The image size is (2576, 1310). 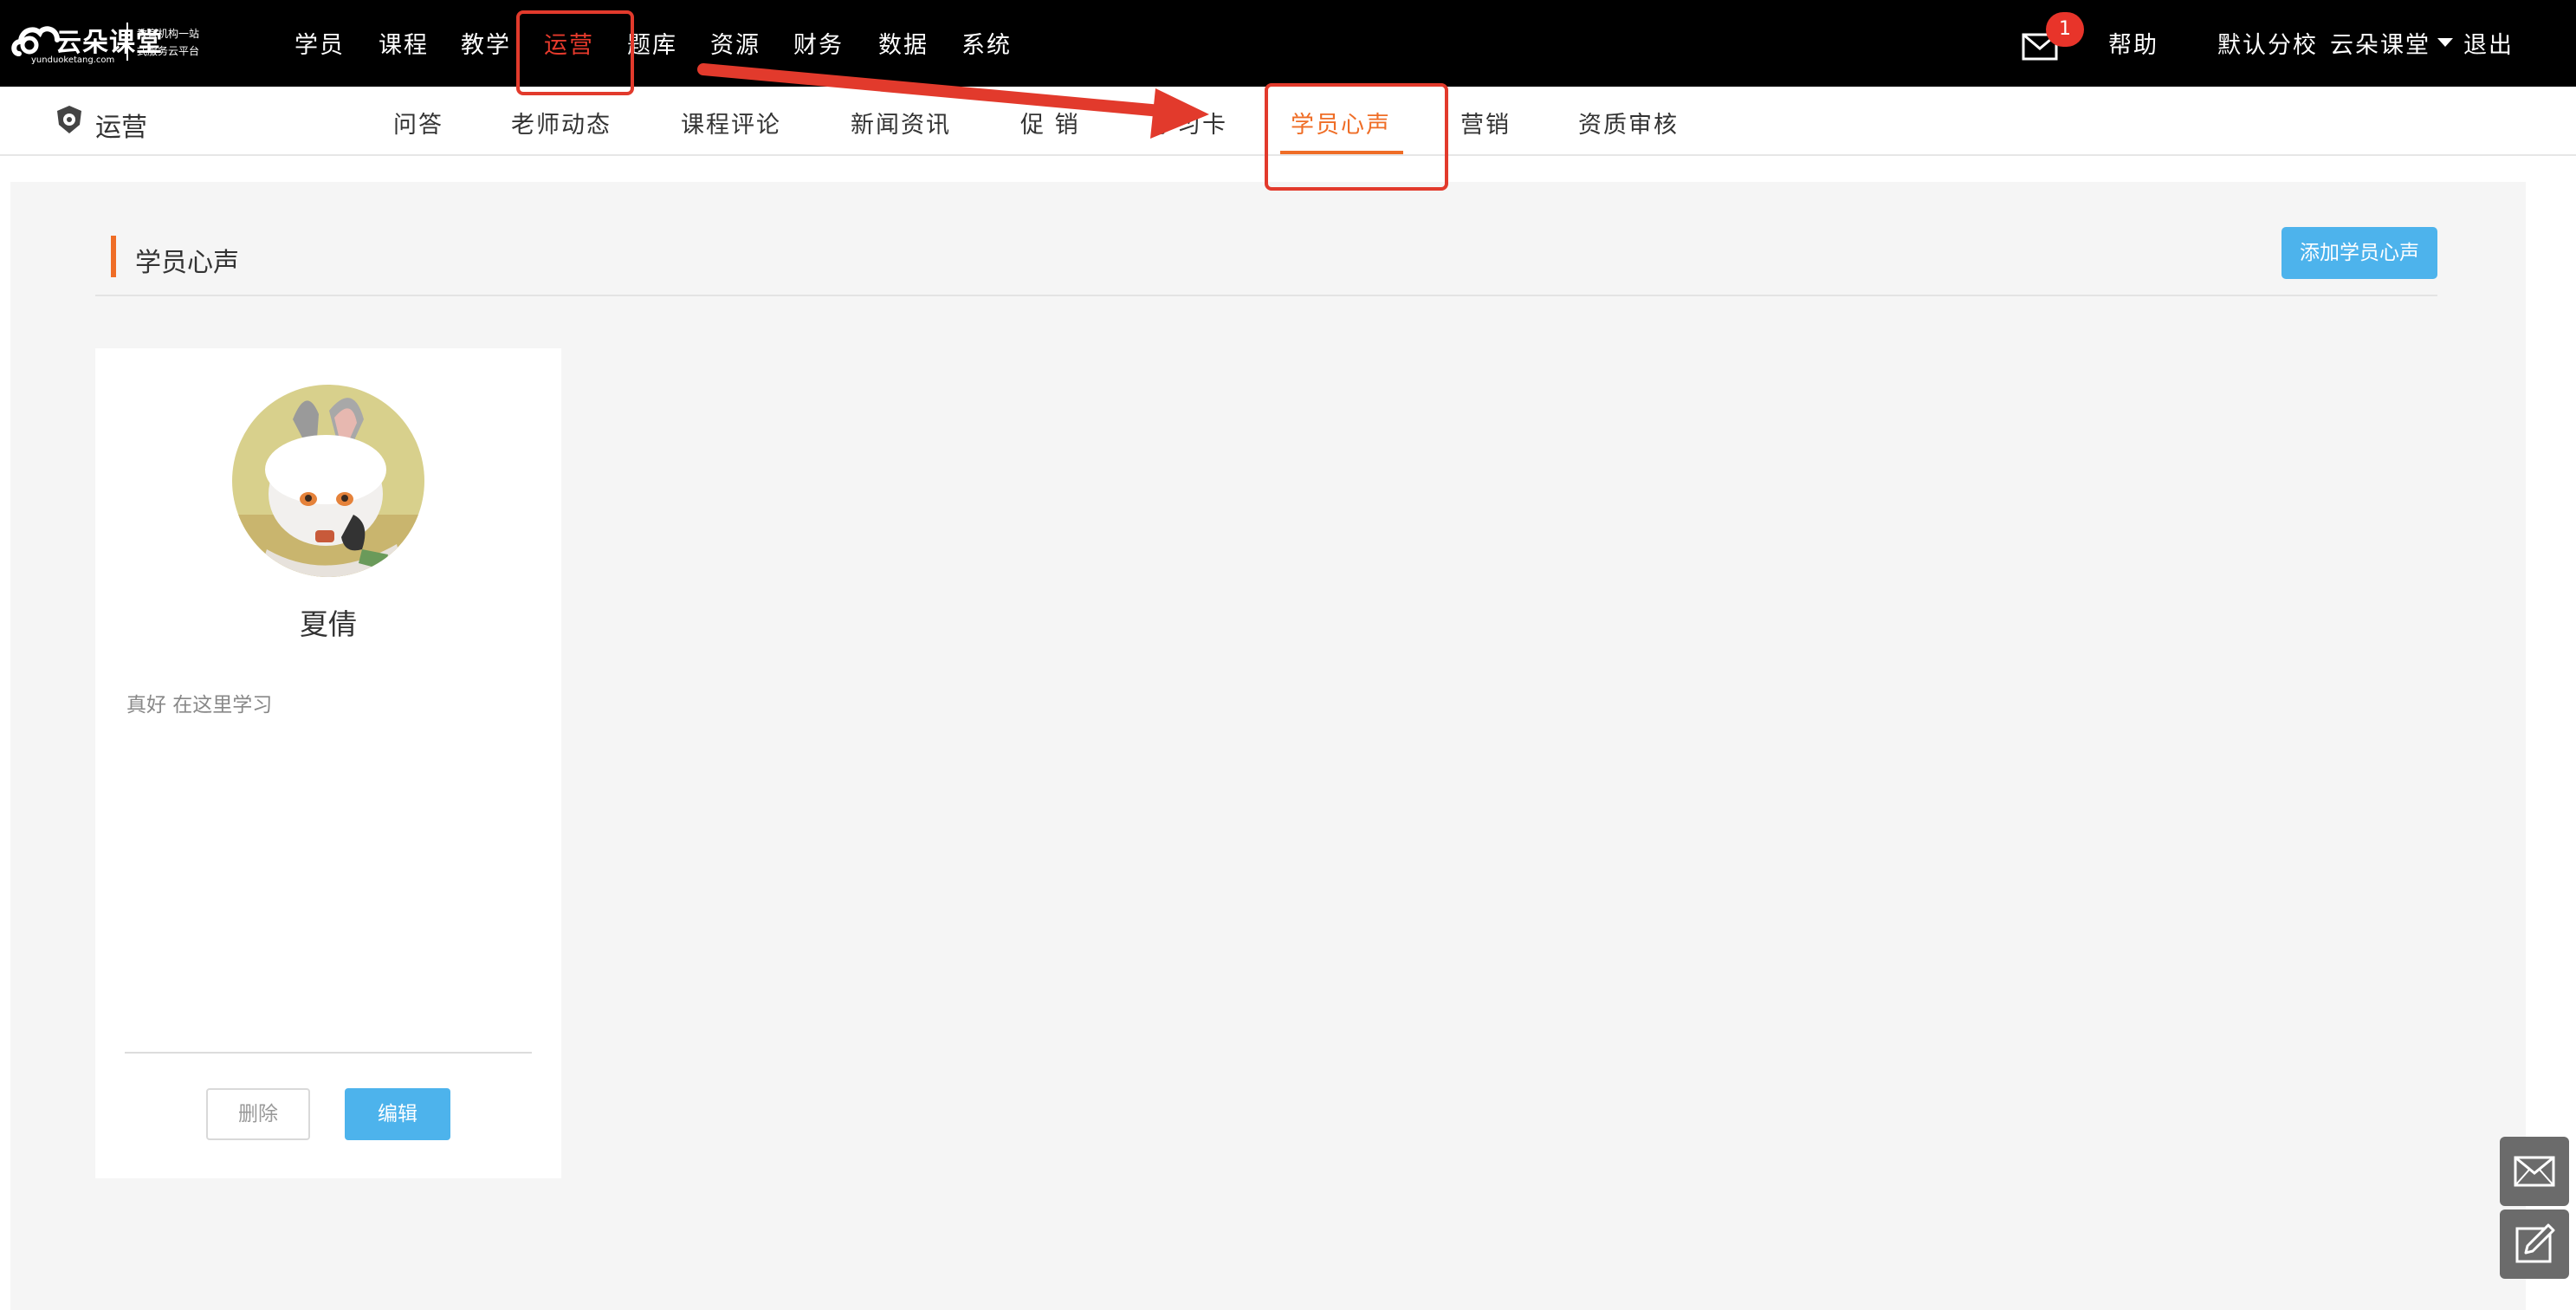 What do you see at coordinates (199, 705) in the screenshot?
I see `testimonial-text: 真好 在这里学习` at bounding box center [199, 705].